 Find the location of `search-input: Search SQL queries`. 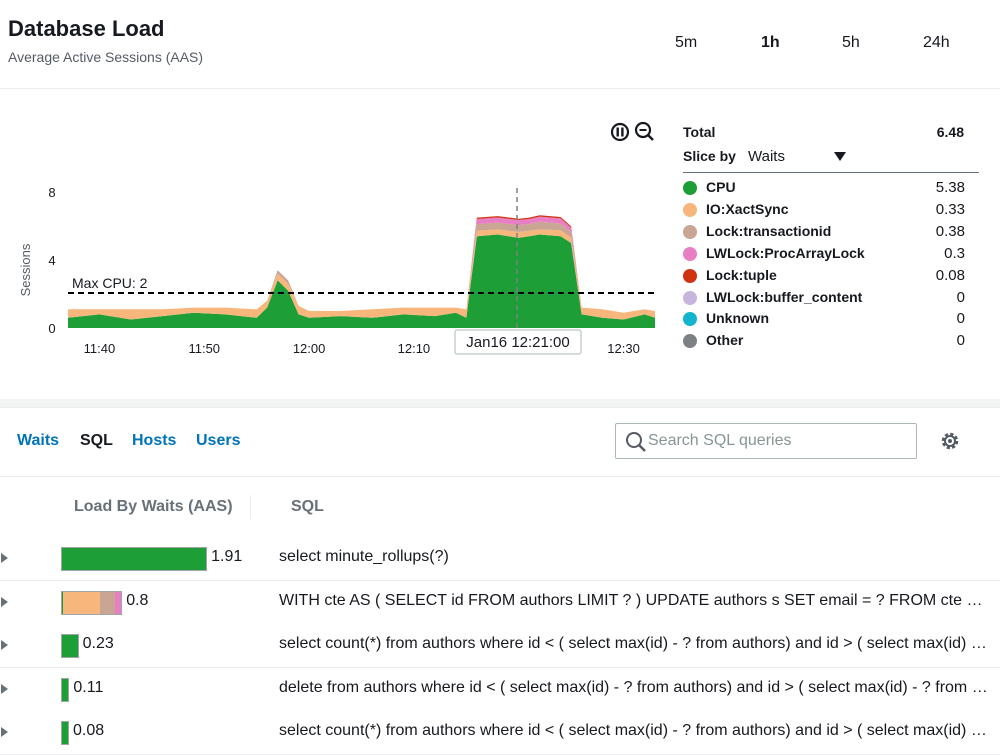

search-input: Search SQL queries is located at coordinates (766, 441).